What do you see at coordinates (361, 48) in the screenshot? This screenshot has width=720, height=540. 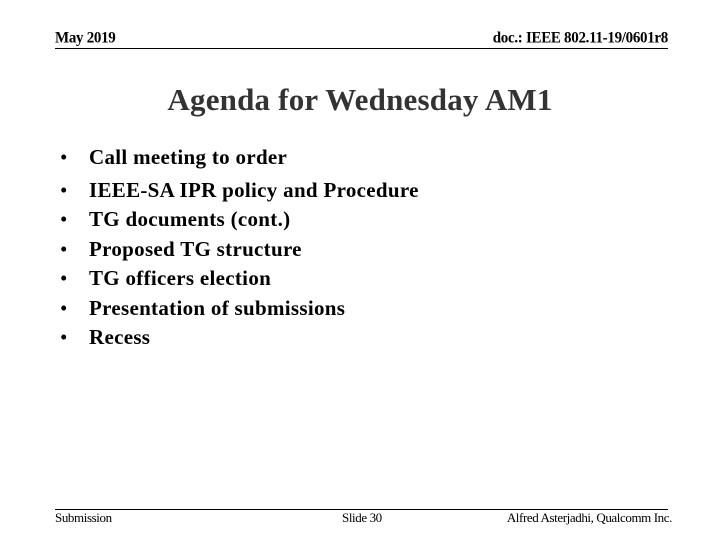 I see `header-divider` at bounding box center [361, 48].